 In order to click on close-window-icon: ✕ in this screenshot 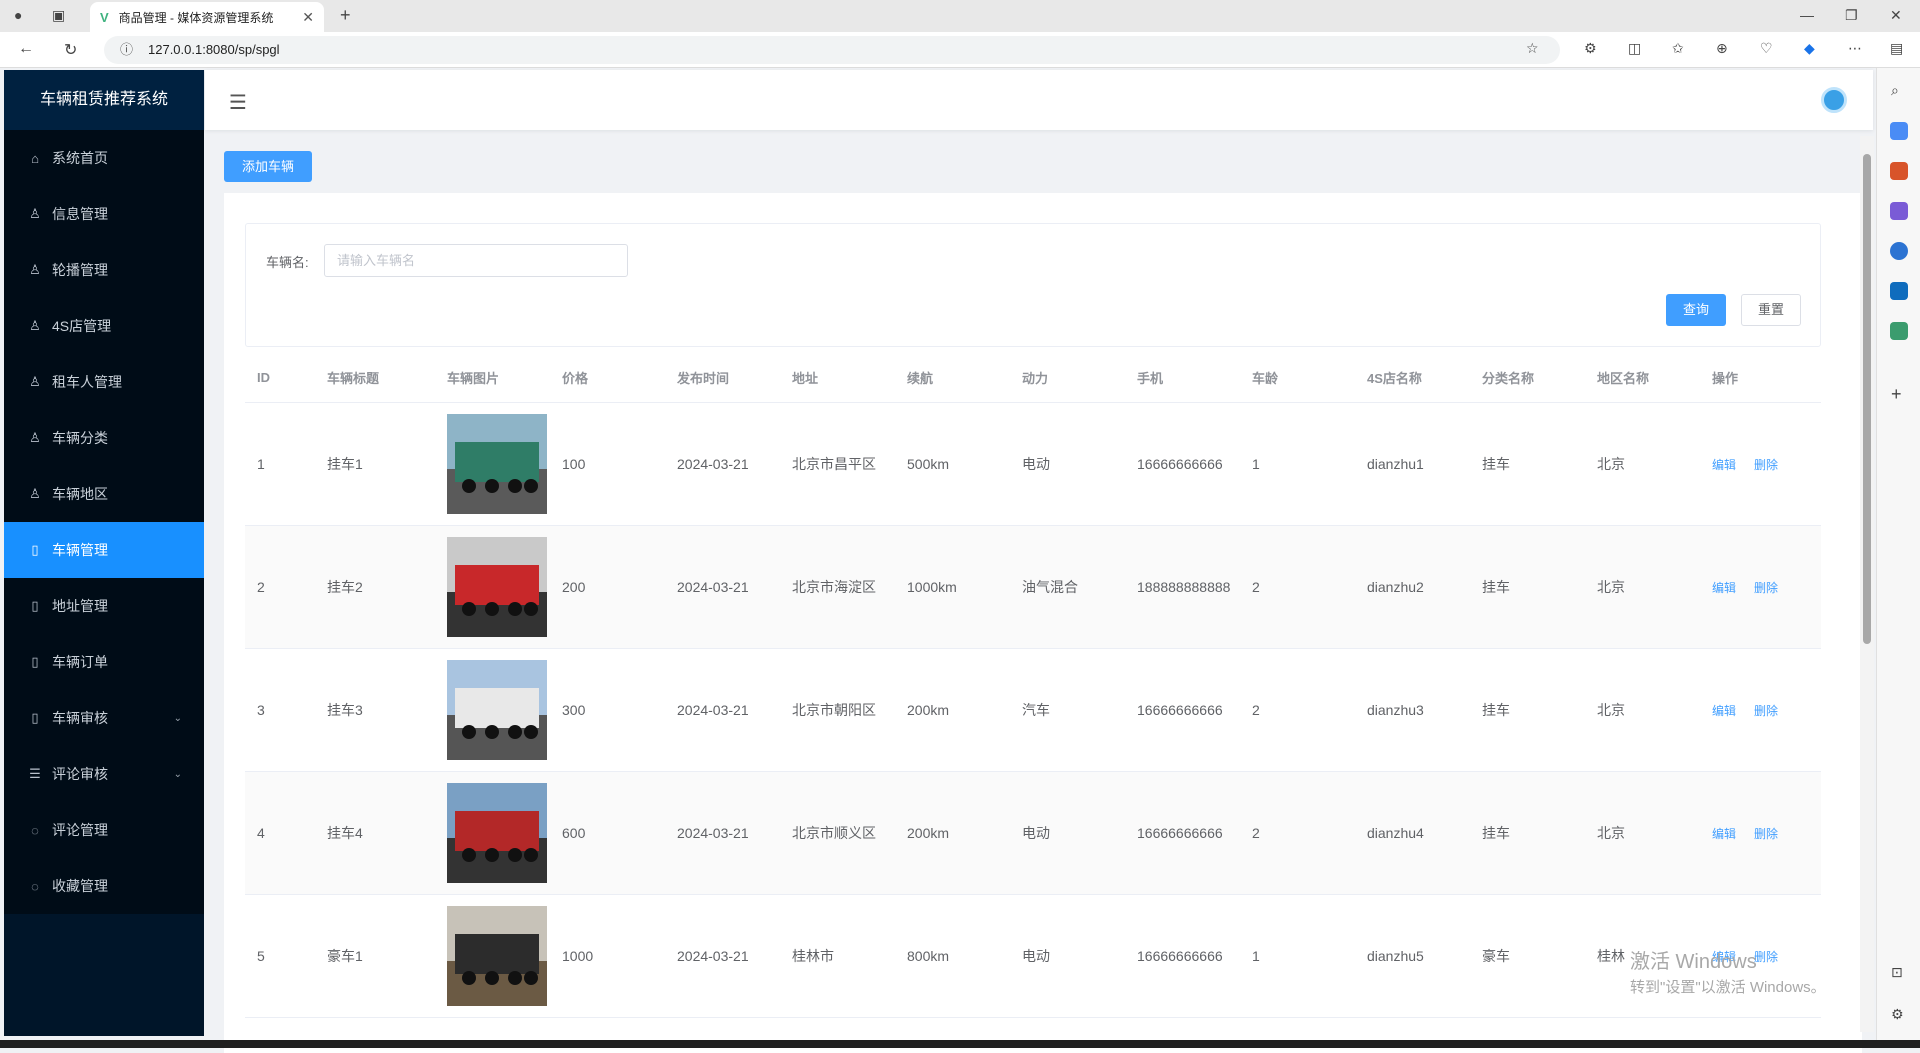, I will do `click(1896, 15)`.